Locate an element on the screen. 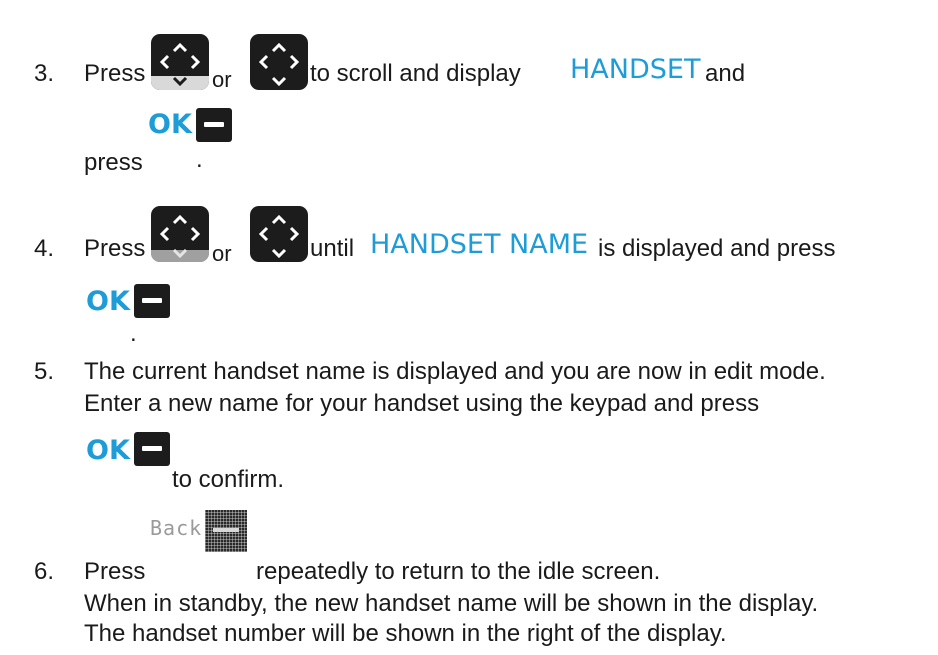  step-3-press-label-2: press is located at coordinates (113, 162).